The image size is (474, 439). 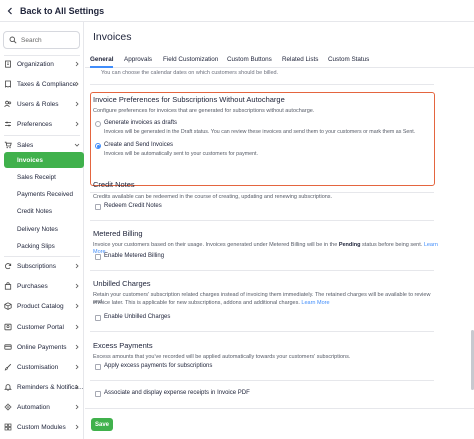 What do you see at coordinates (158, 366) in the screenshot?
I see `apply-excess-payments-label: Apply excess payments for subscriptions` at bounding box center [158, 366].